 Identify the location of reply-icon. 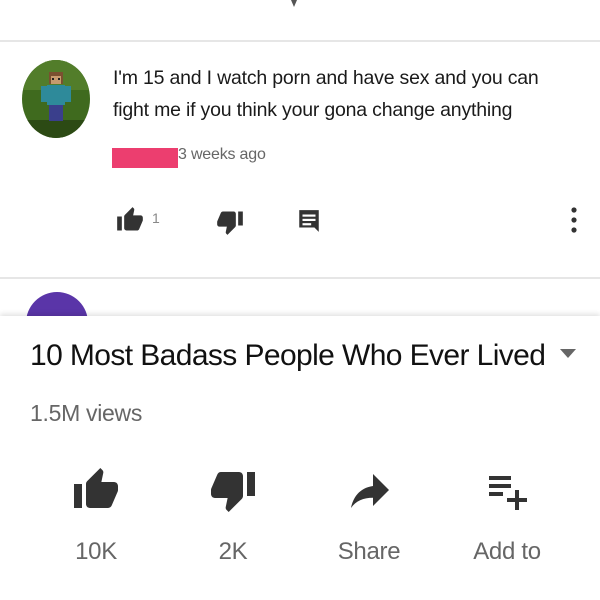
(309, 221).